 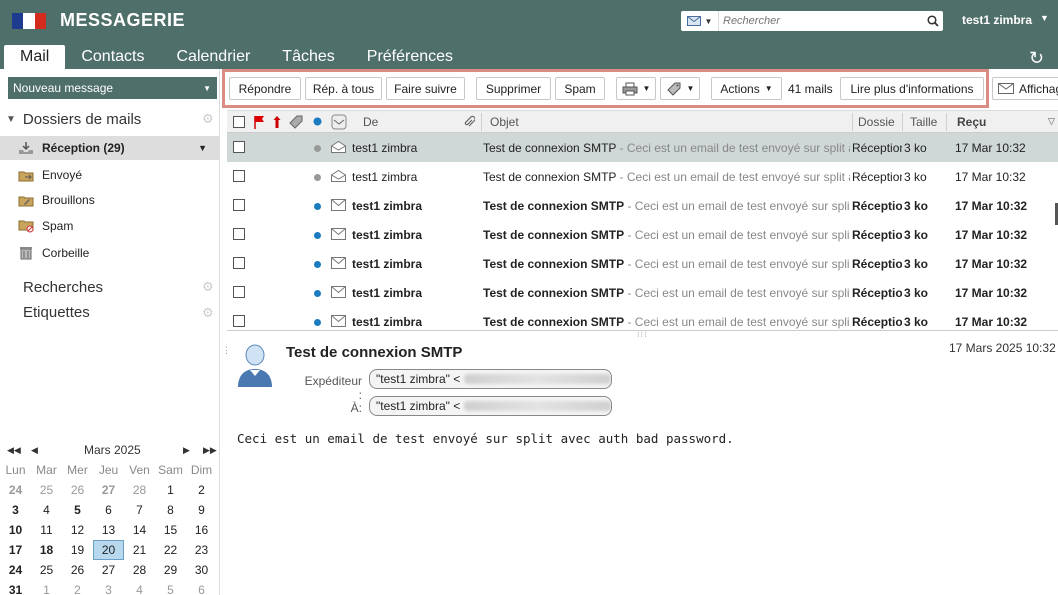 What do you see at coordinates (971, 122) in the screenshot?
I see `column-received: Reçu` at bounding box center [971, 122].